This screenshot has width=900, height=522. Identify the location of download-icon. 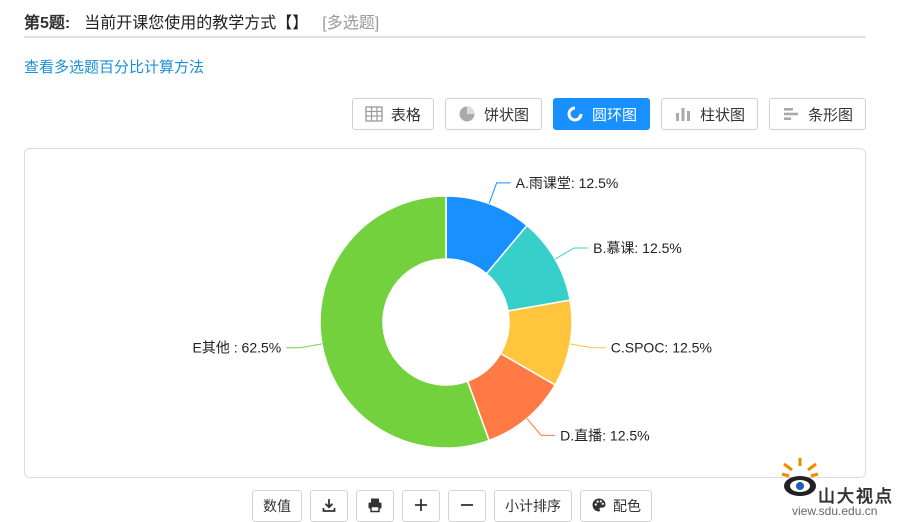
(329, 506).